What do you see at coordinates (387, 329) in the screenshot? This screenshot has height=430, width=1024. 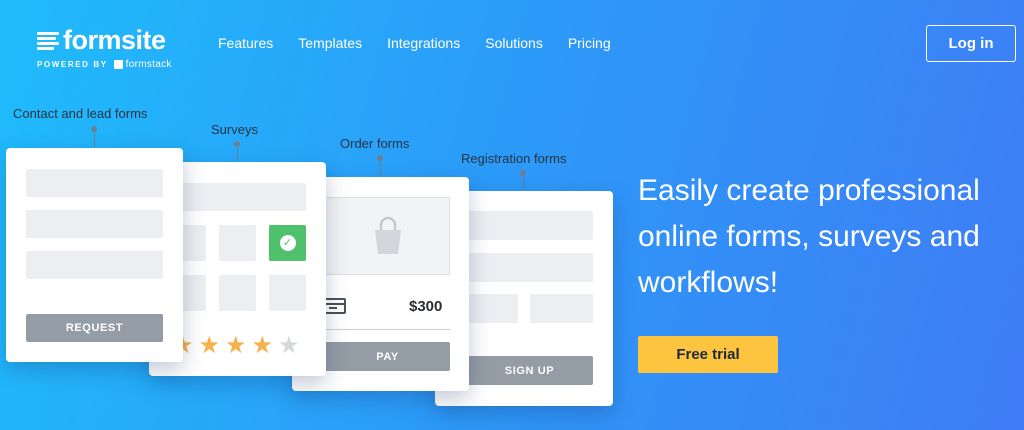 I see `divider` at bounding box center [387, 329].